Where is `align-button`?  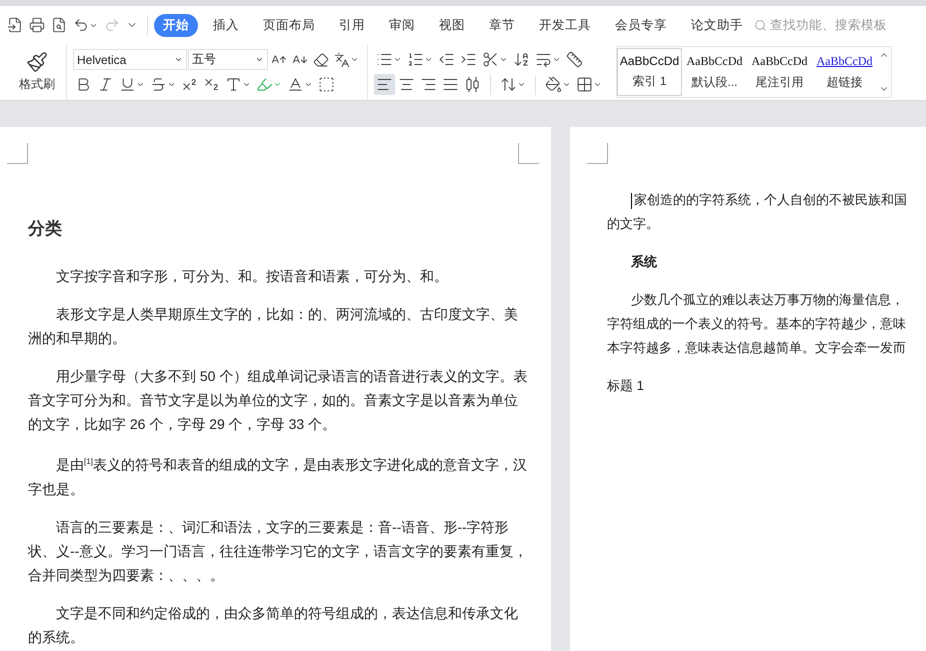
align-button is located at coordinates (384, 84).